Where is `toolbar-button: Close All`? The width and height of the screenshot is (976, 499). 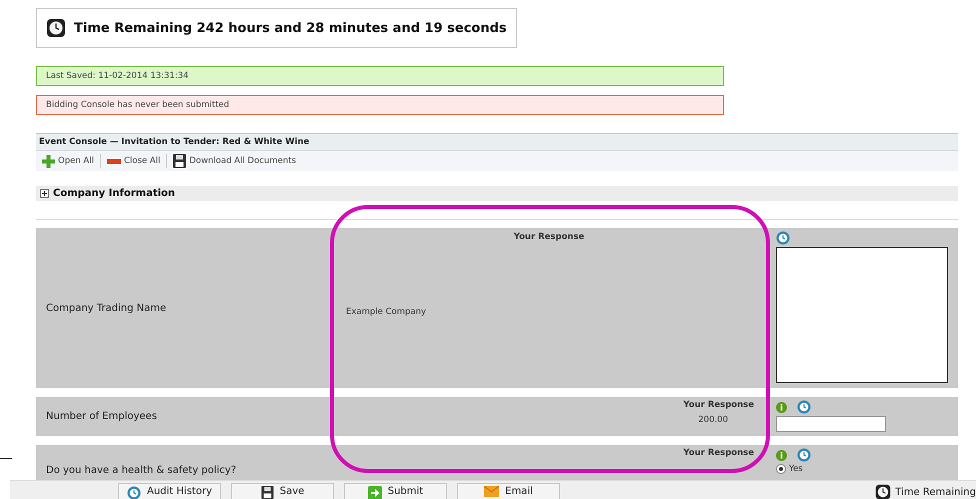 toolbar-button: Close All is located at coordinates (133, 161).